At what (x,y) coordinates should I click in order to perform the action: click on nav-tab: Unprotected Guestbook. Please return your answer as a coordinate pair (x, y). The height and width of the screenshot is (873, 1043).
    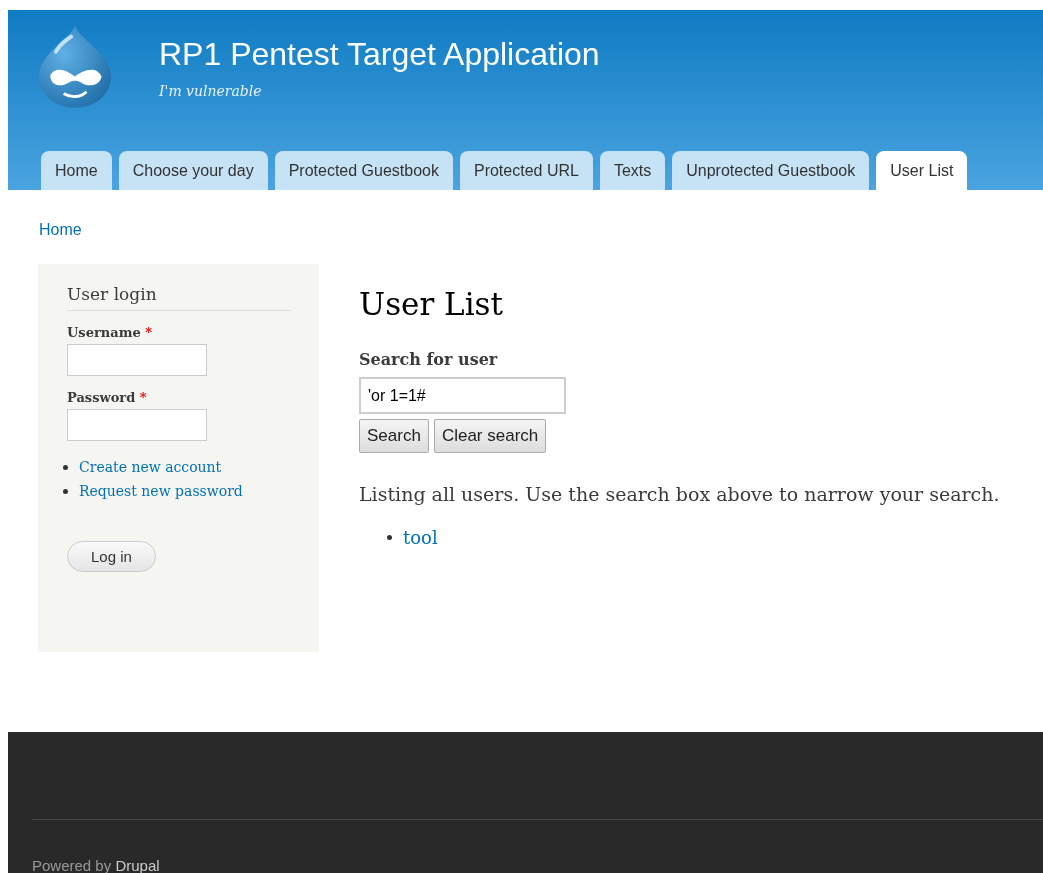
    Looking at the image, I should click on (771, 170).